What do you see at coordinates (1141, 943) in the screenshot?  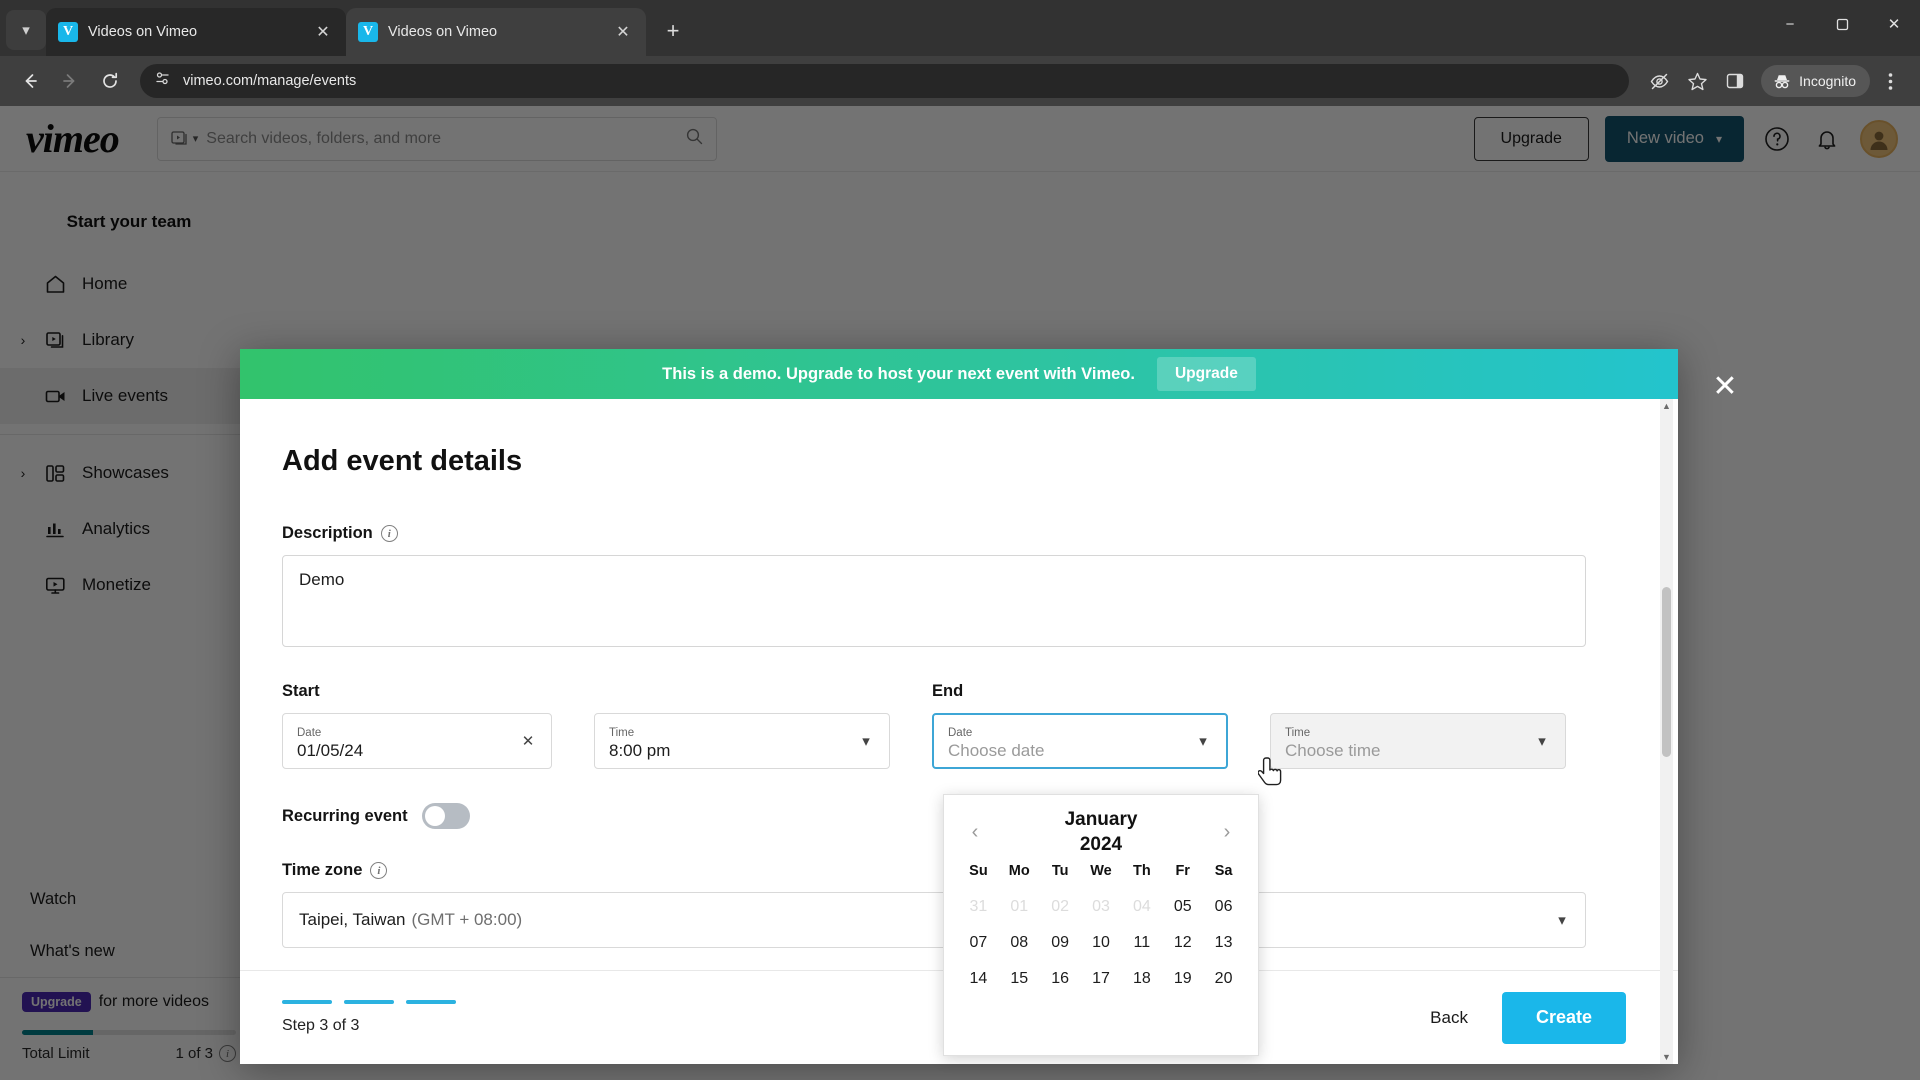 I see `calendar-day: 11` at bounding box center [1141, 943].